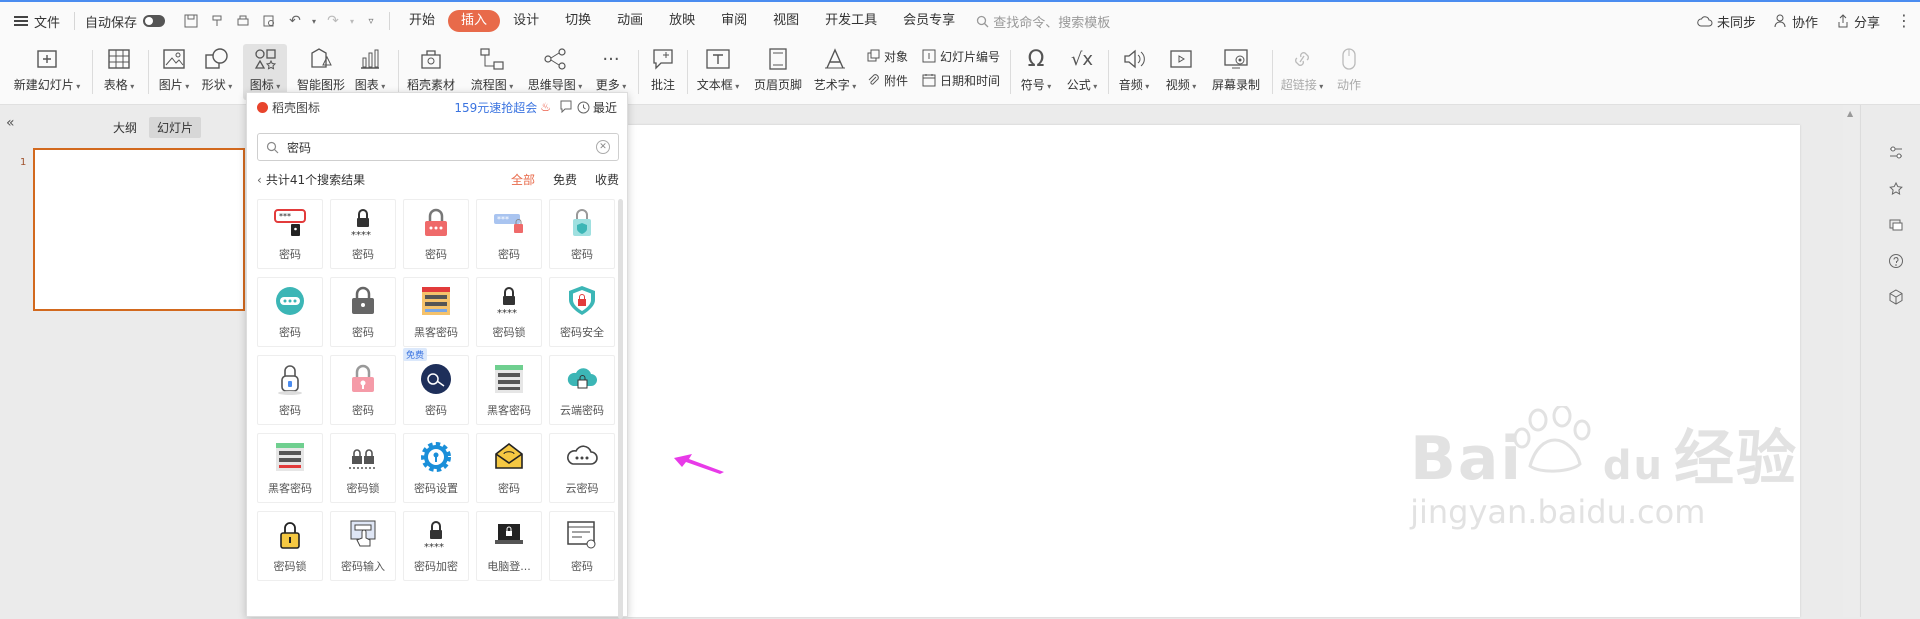 The width and height of the screenshot is (1920, 619). I want to click on lock-asterisk-icon: ****, so click(509, 301).